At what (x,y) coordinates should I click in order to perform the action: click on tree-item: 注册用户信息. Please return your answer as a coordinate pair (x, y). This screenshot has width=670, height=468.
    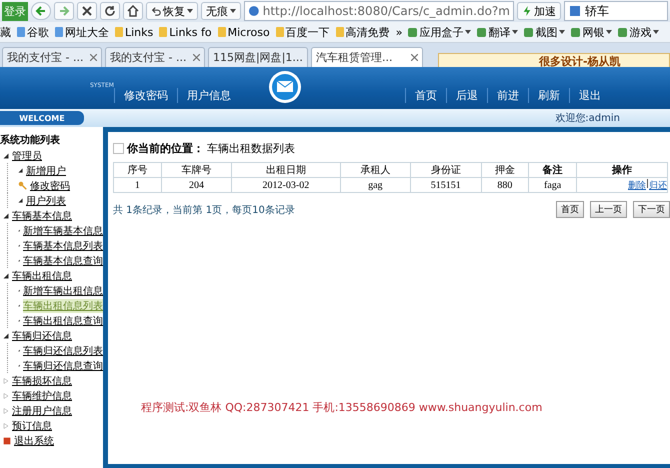
    Looking at the image, I should click on (42, 411).